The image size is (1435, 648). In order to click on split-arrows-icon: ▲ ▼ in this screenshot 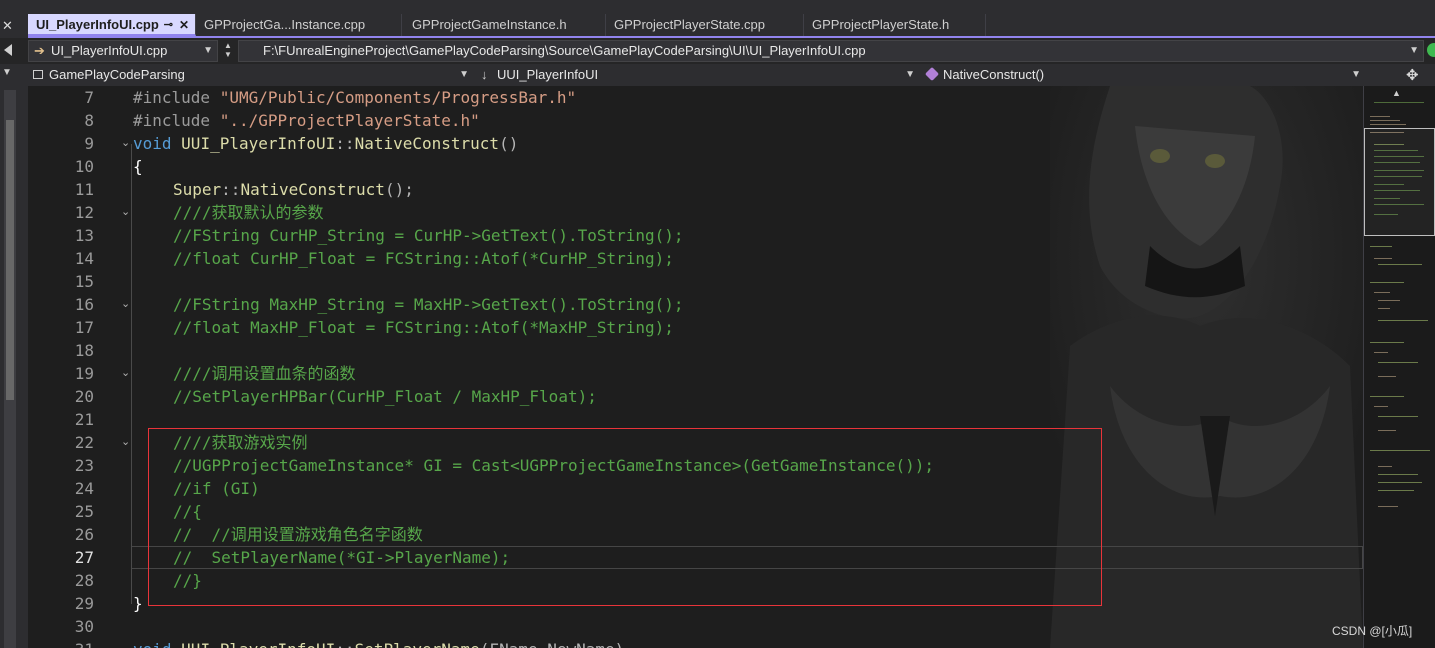, I will do `click(228, 51)`.